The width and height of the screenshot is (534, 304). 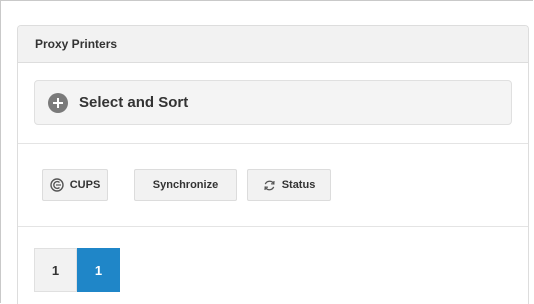 What do you see at coordinates (76, 44) in the screenshot?
I see `panel-title: Proxy Printers` at bounding box center [76, 44].